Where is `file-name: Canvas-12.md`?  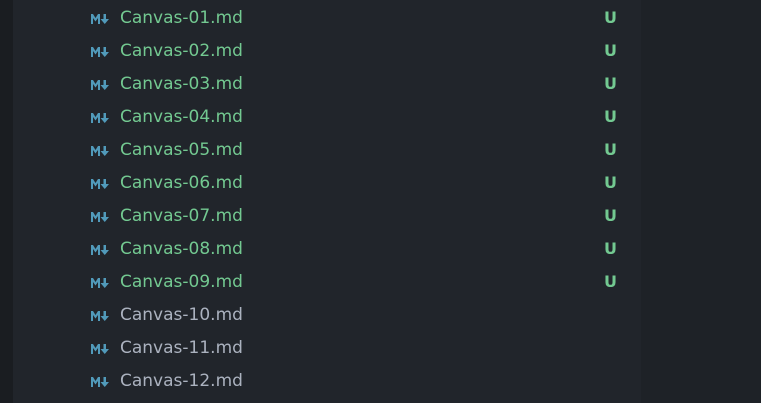 file-name: Canvas-12.md is located at coordinates (181, 381).